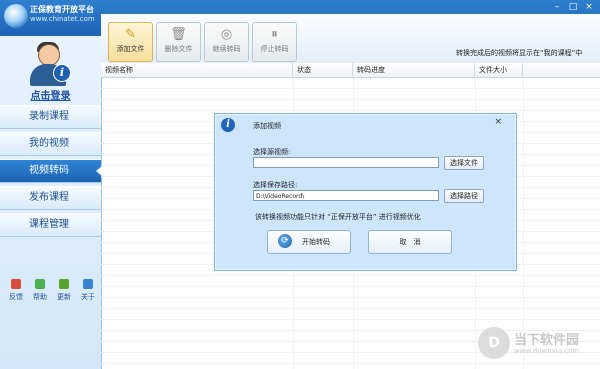 Image resolution: width=600 pixels, height=369 pixels. I want to click on optimization-note: 该转换视频功能只针对 “正保开放平台” 进行视频优化, so click(338, 217).